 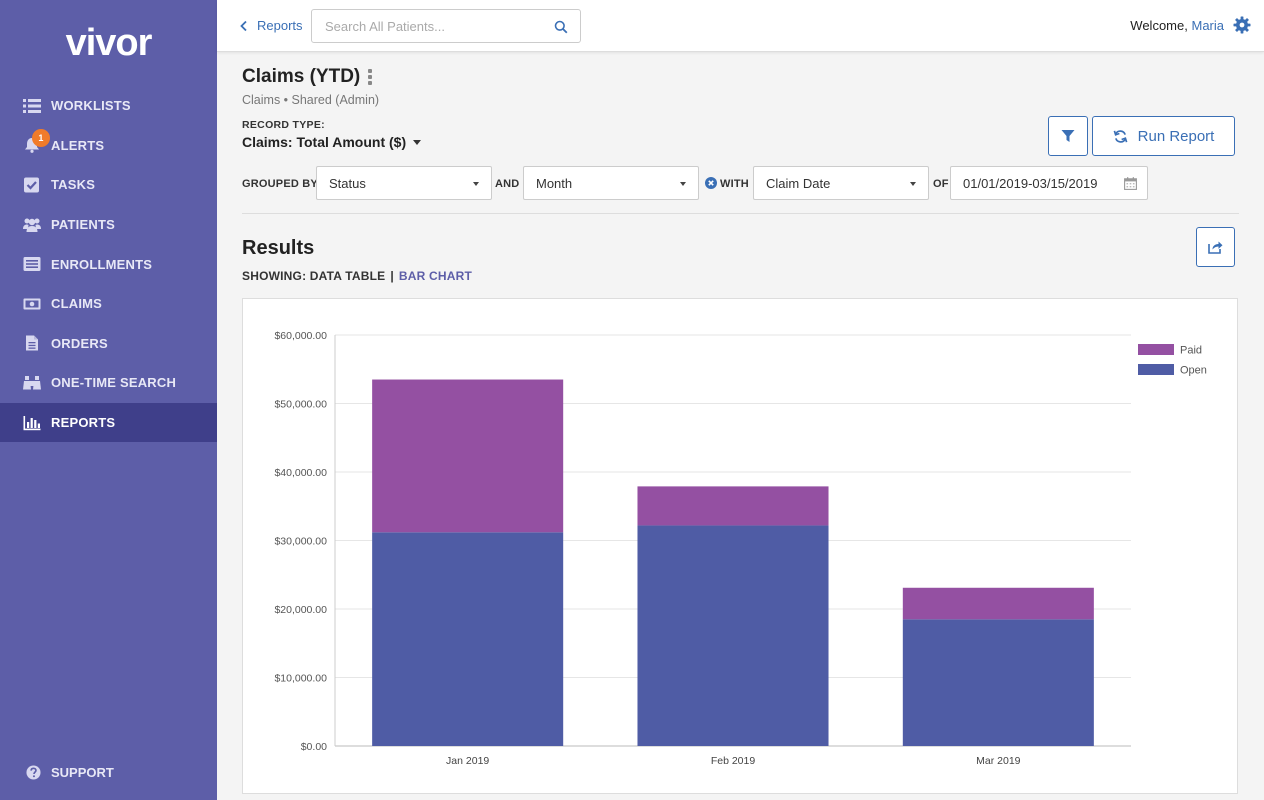 I want to click on sidebar-item-worklists: WORKLISTS, so click(x=108, y=106).